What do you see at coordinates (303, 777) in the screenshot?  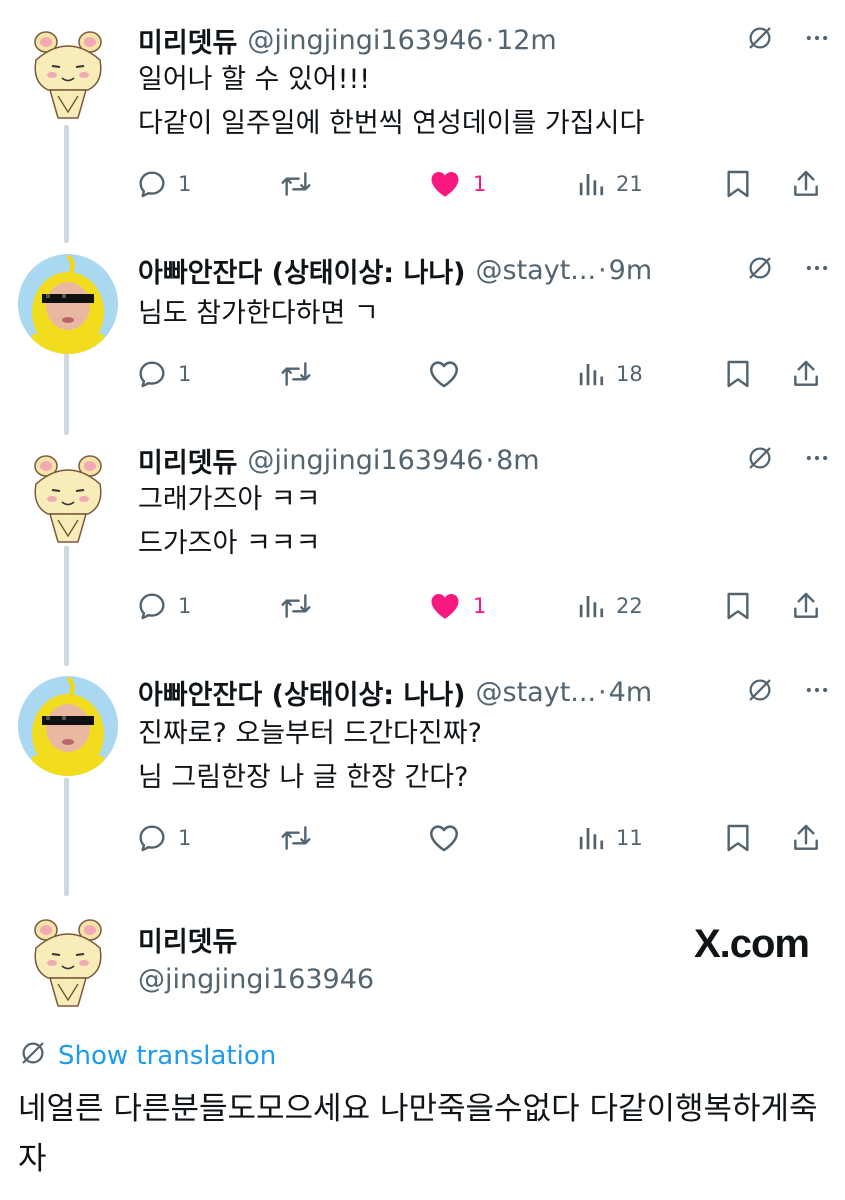 I see `tweet-line: 님 그림한장 나 글 한장 간다?` at bounding box center [303, 777].